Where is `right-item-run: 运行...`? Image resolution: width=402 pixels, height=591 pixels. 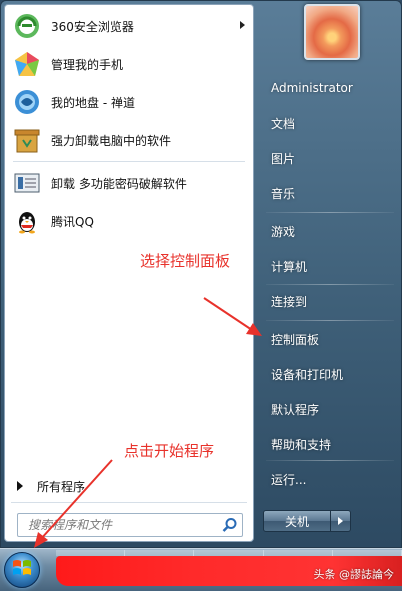
right-item-run: 运行... is located at coordinates (329, 479).